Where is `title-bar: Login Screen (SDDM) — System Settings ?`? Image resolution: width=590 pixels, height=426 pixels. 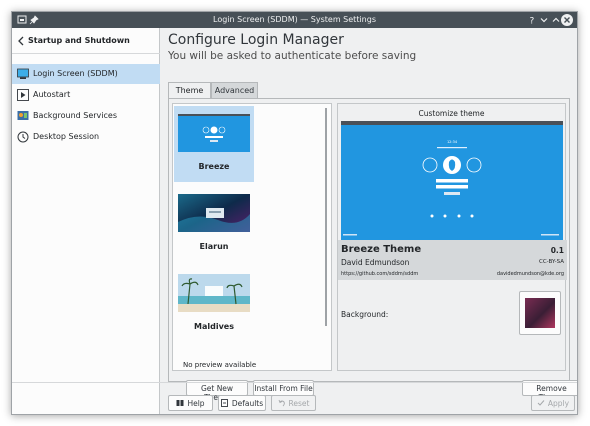
title-bar: Login Screen (SDDM) — System Settings ? is located at coordinates (294, 20).